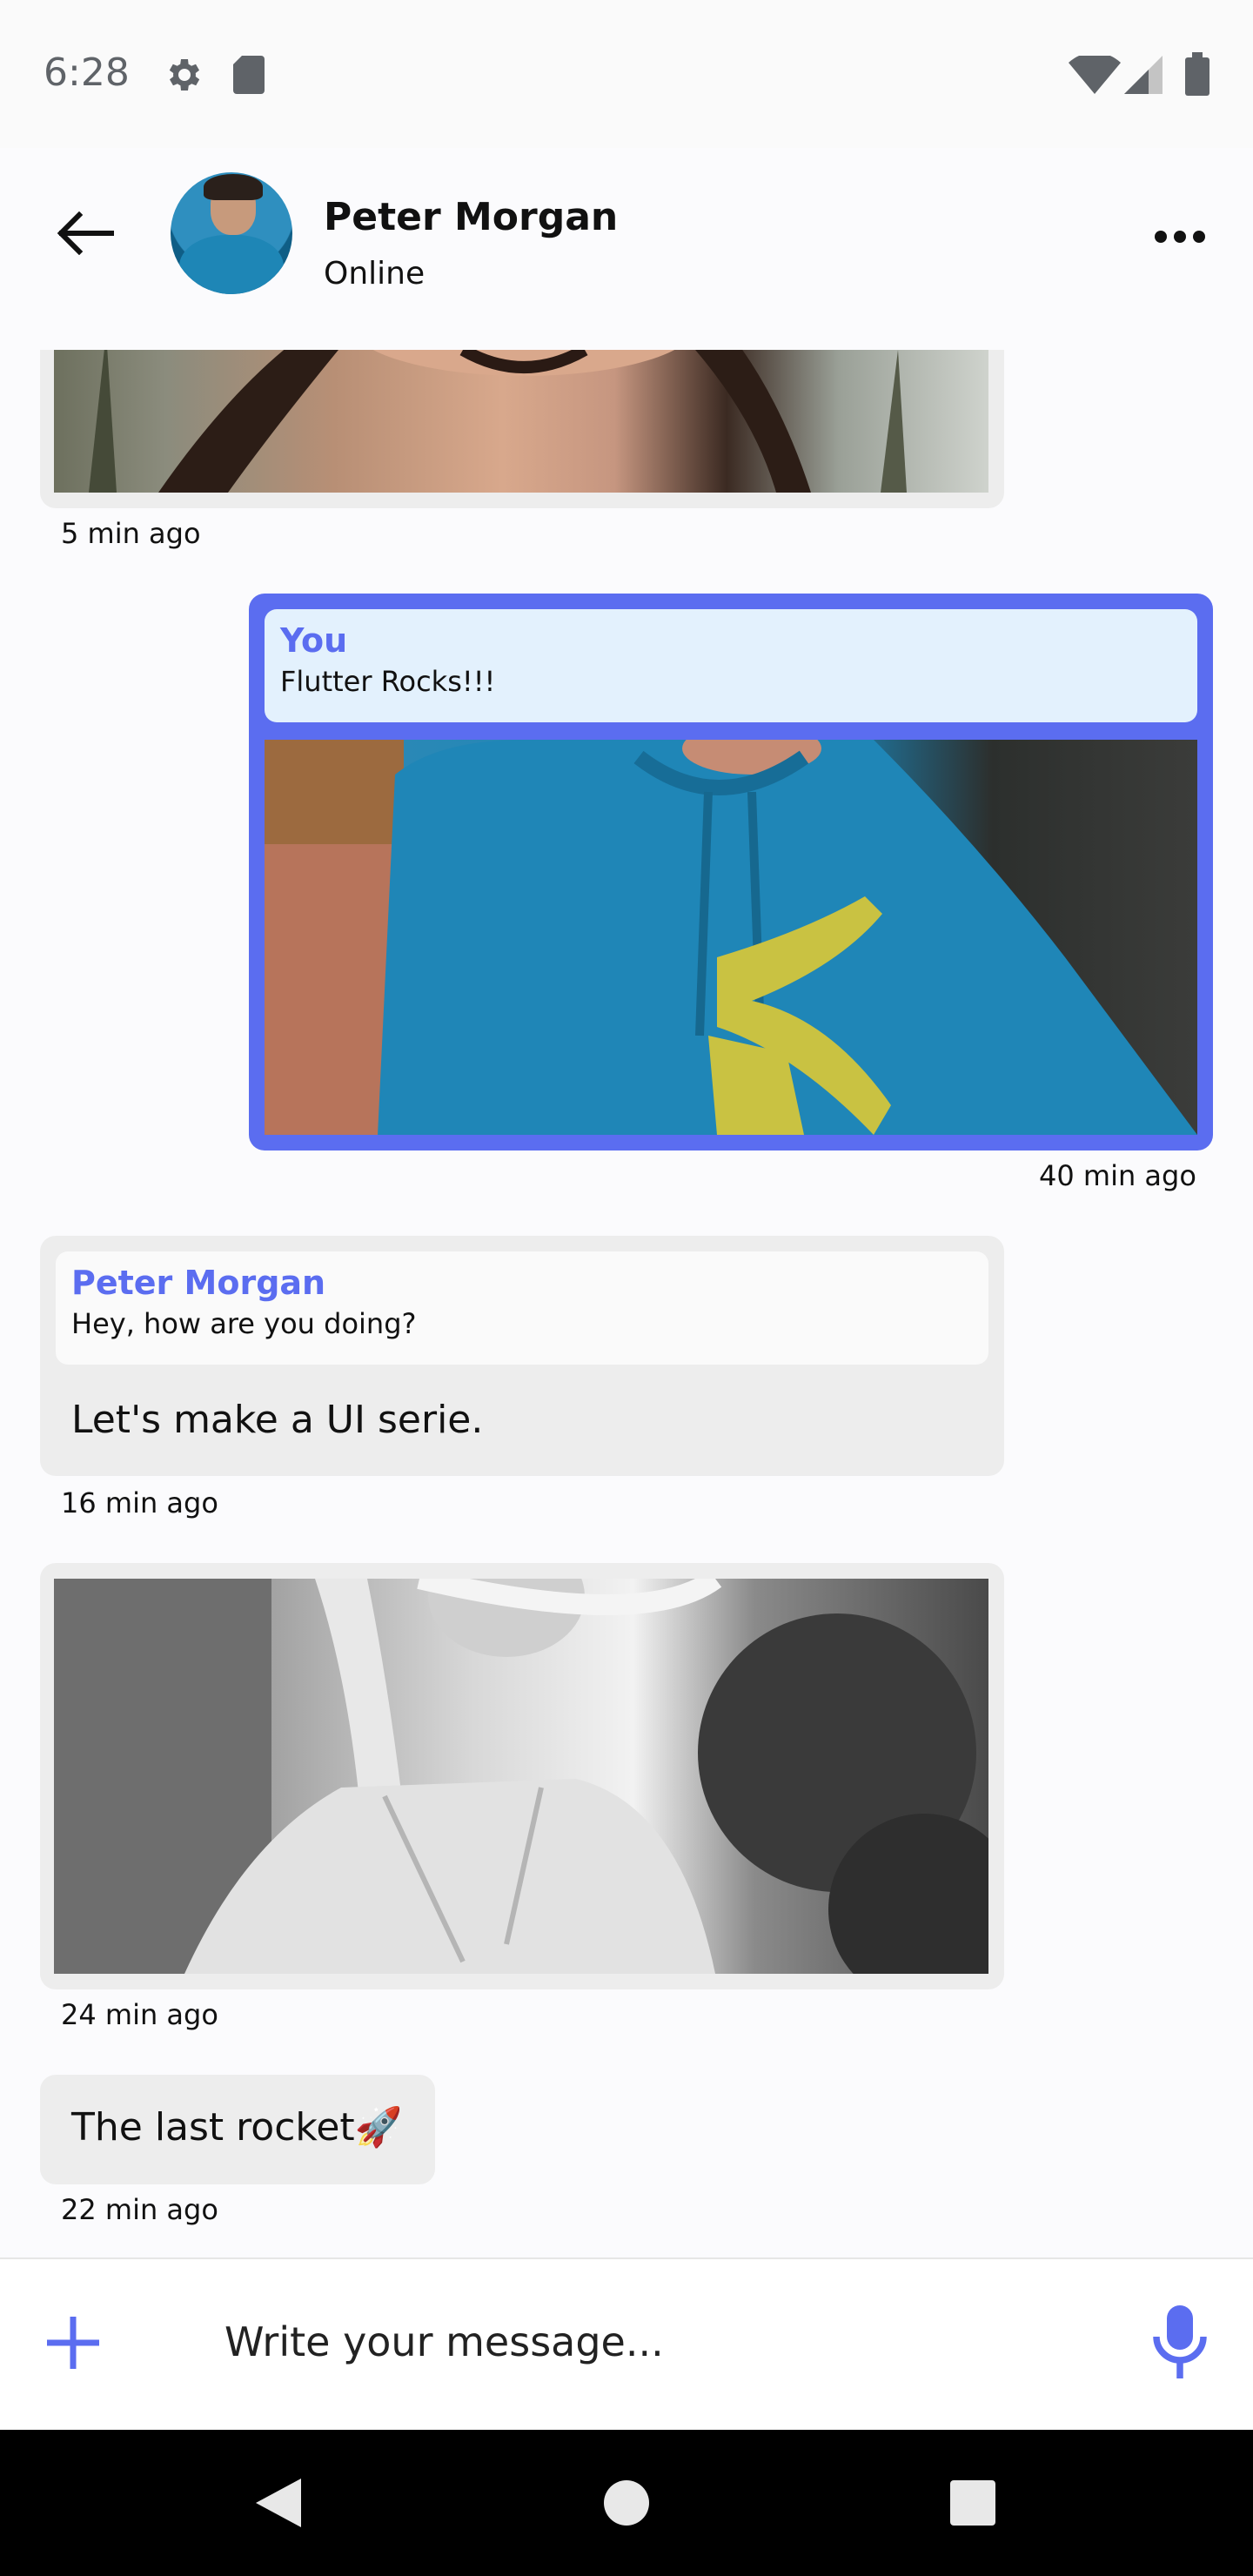  I want to click on reply-author: You, so click(314, 640).